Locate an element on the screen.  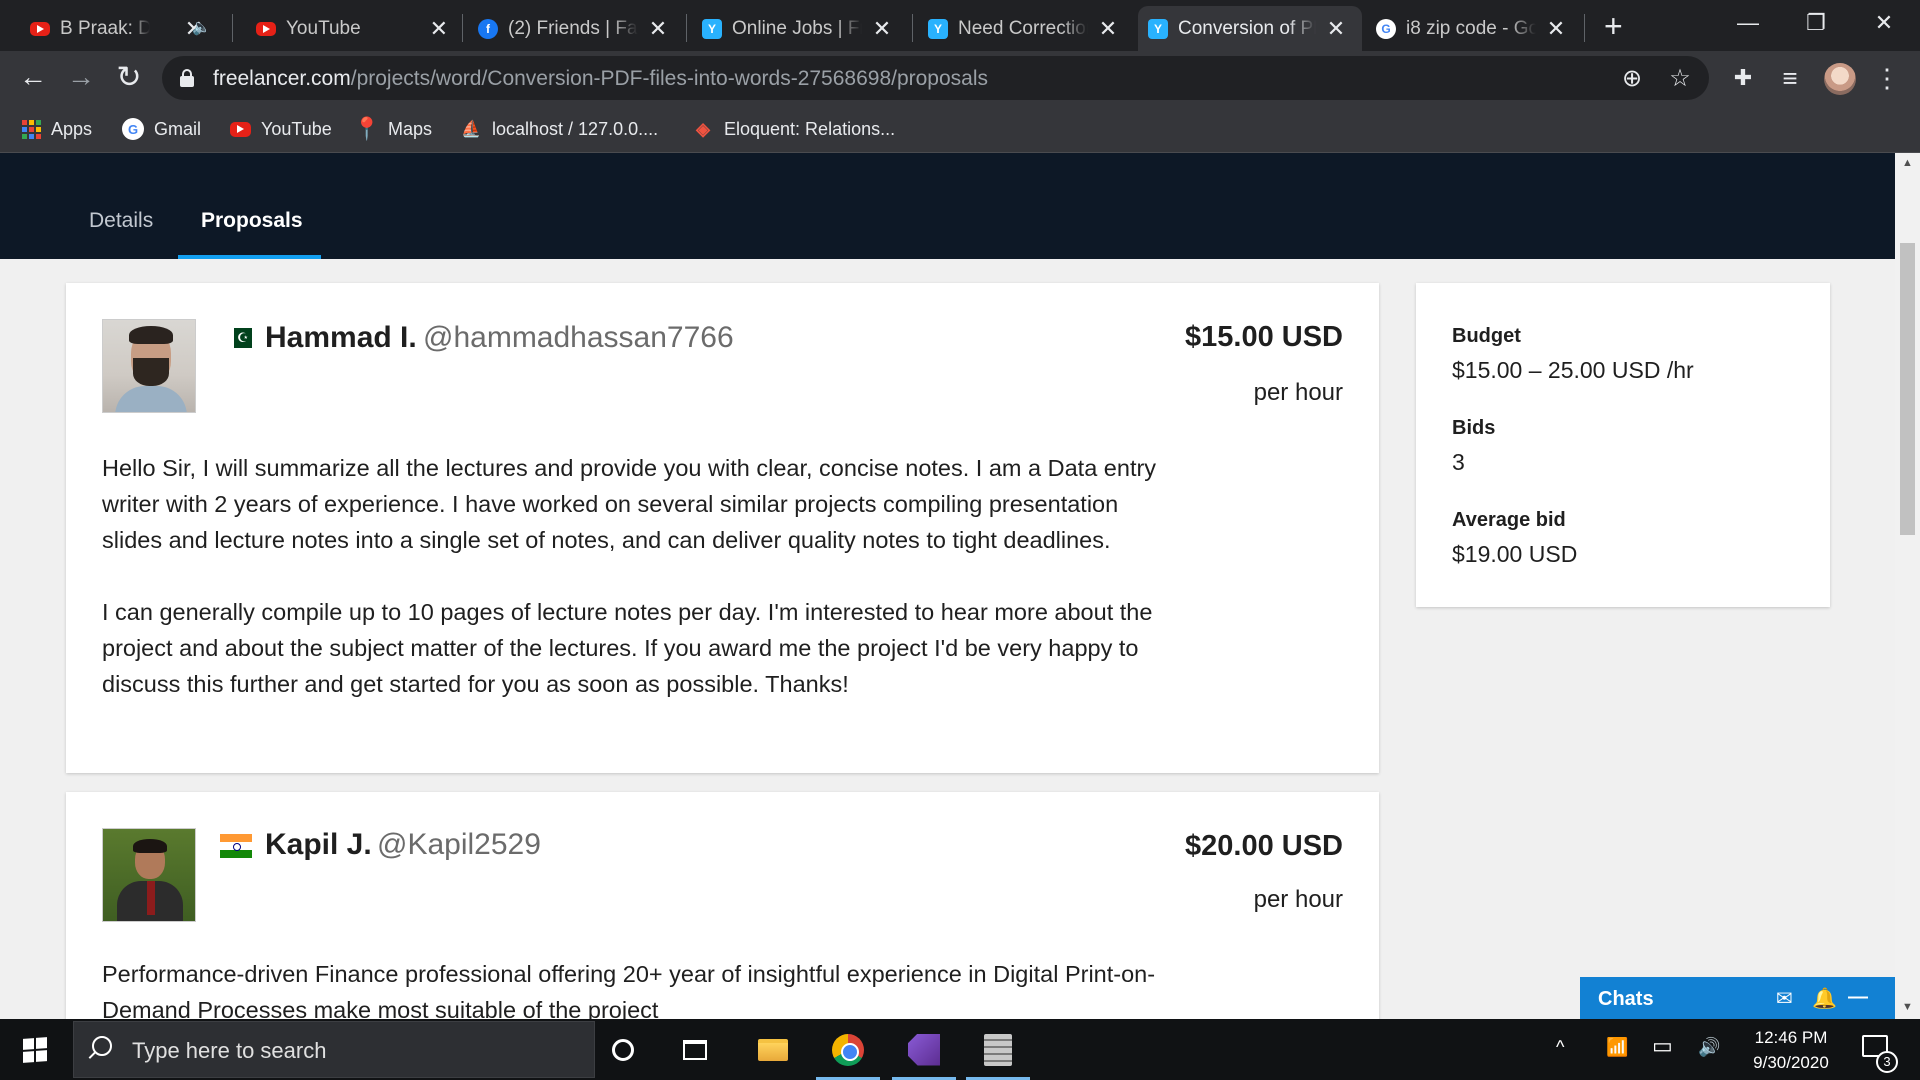
windows-logo-icon is located at coordinates (35, 1049).